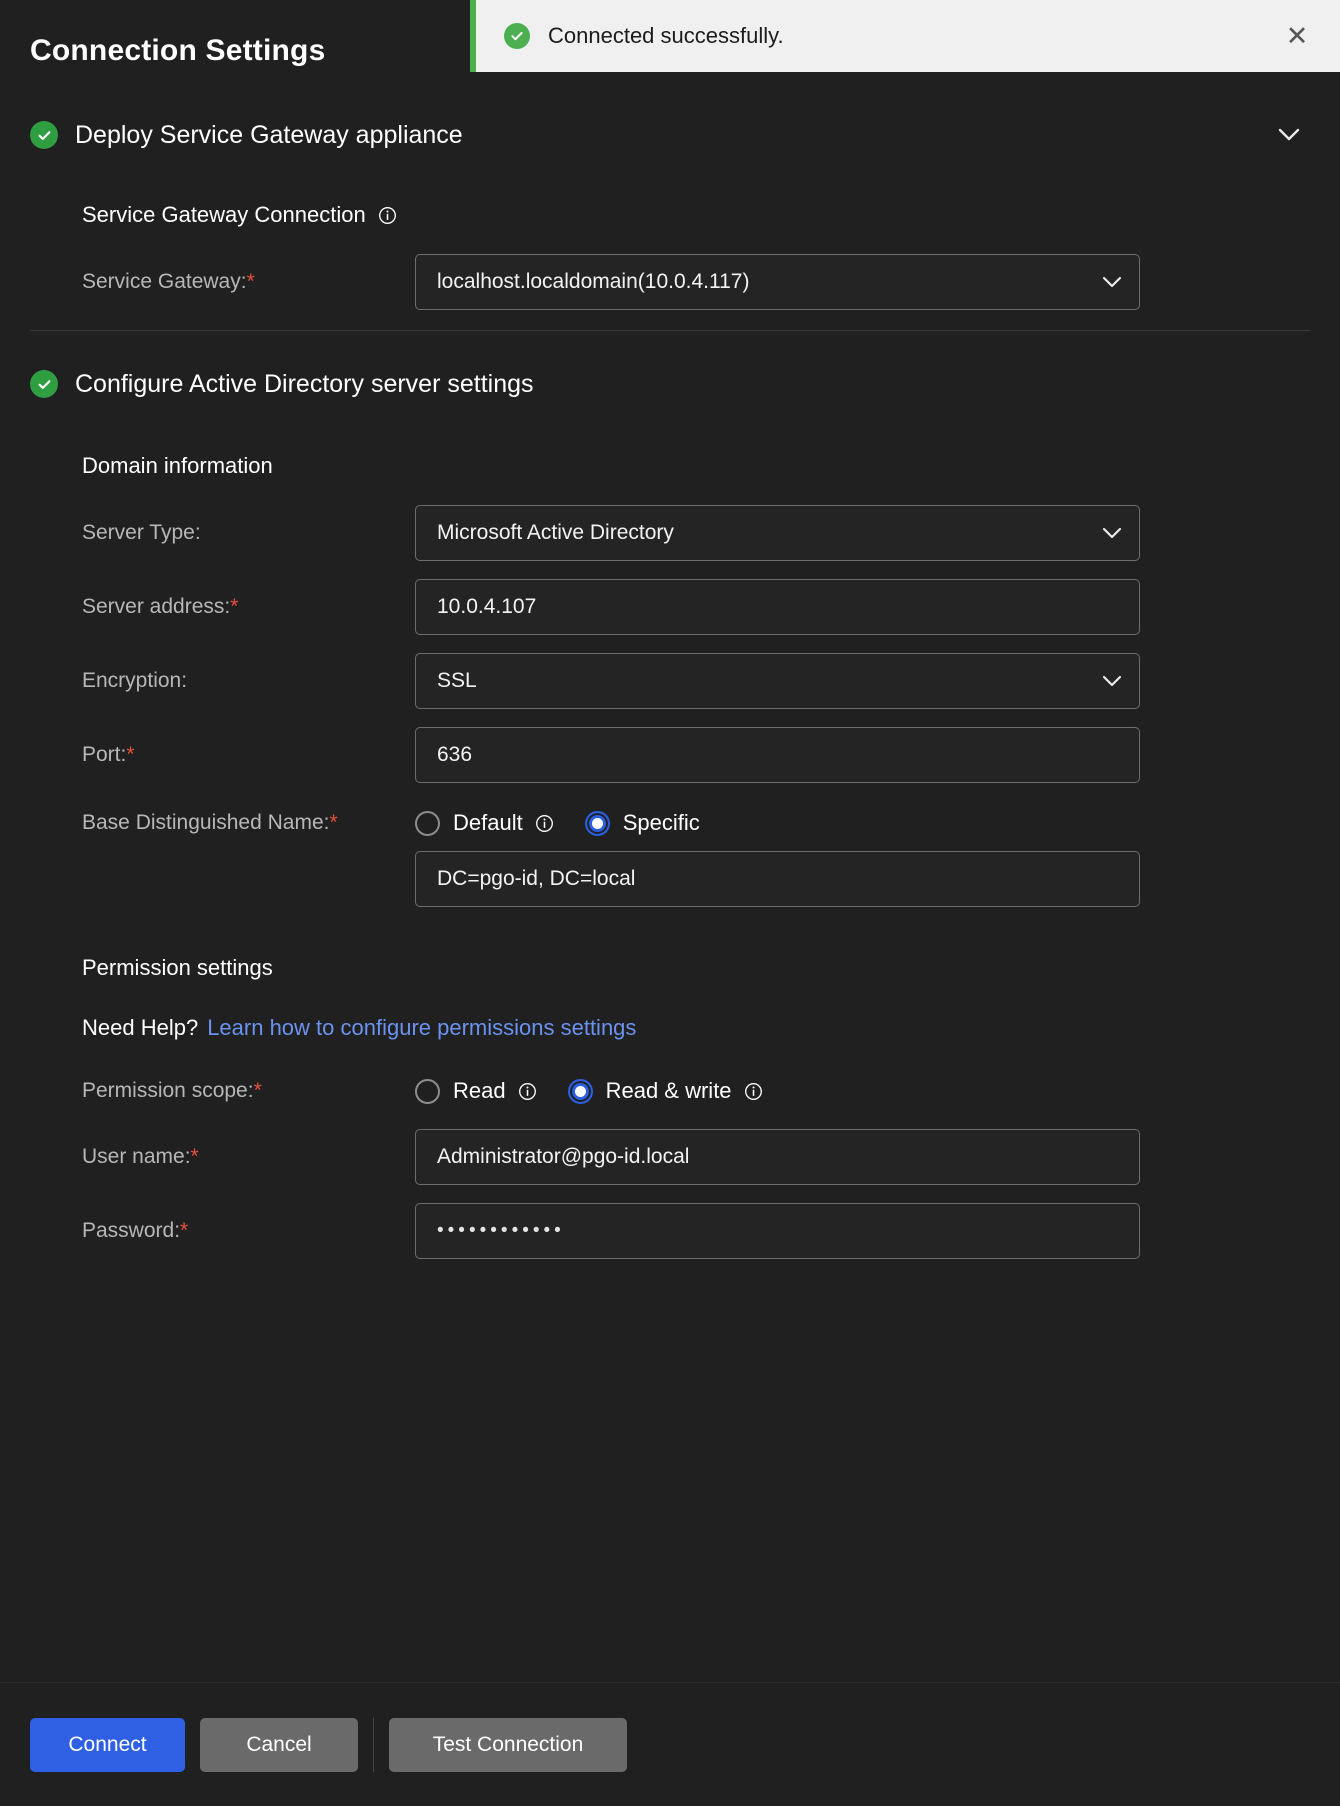 The width and height of the screenshot is (1340, 1806). I want to click on port-value: 636, so click(455, 754).